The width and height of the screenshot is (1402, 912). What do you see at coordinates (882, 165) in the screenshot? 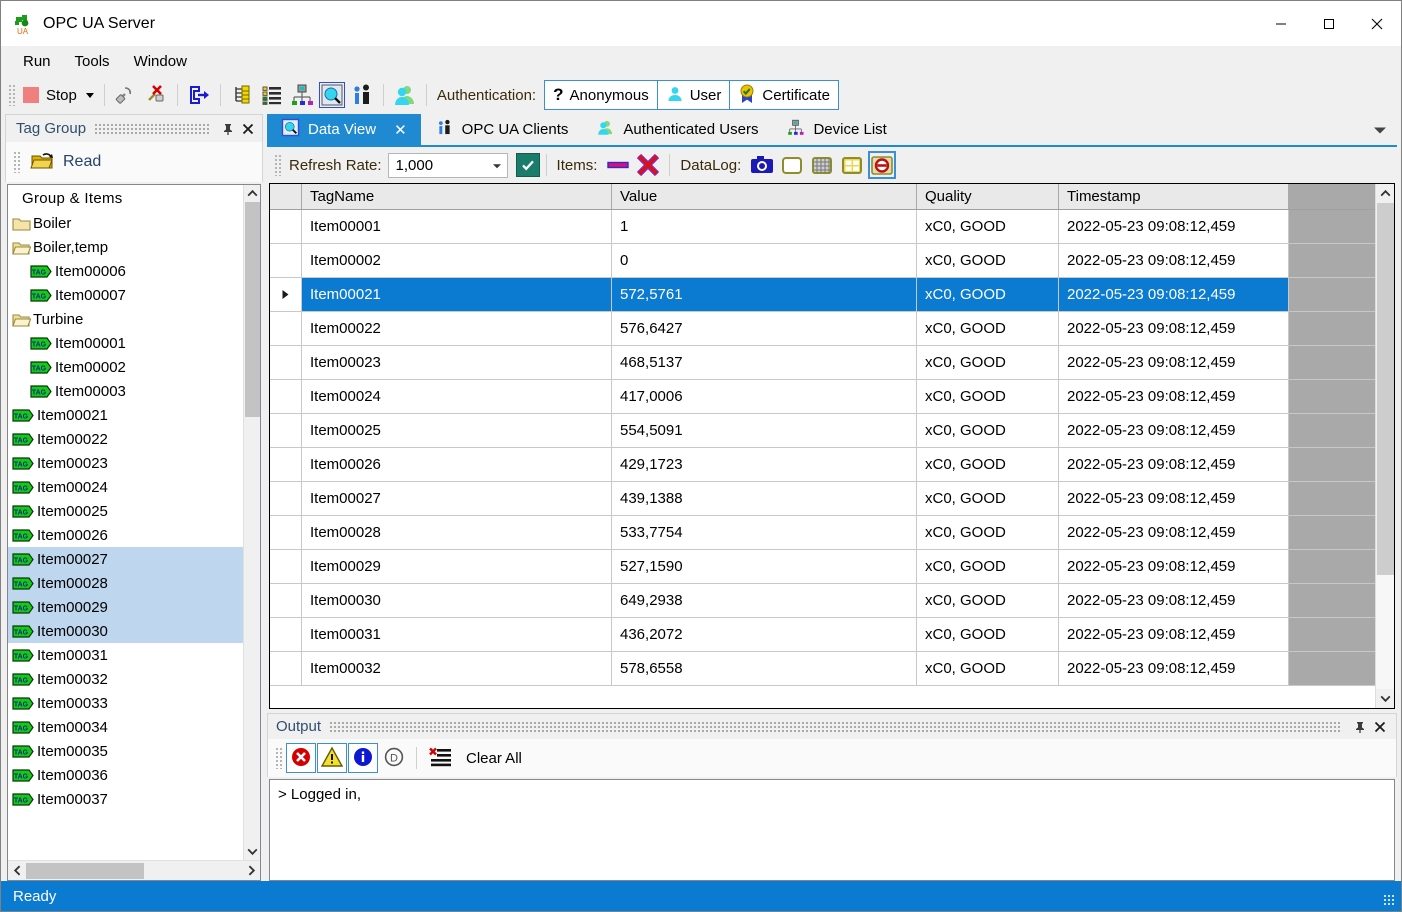
I see `stop-log-icon` at bounding box center [882, 165].